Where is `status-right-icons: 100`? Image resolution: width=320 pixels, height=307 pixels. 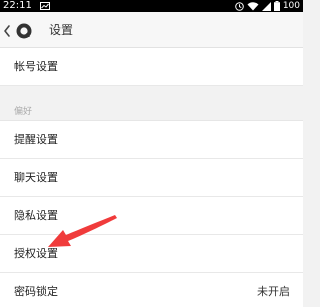
status-right-icons: 100 is located at coordinates (267, 6).